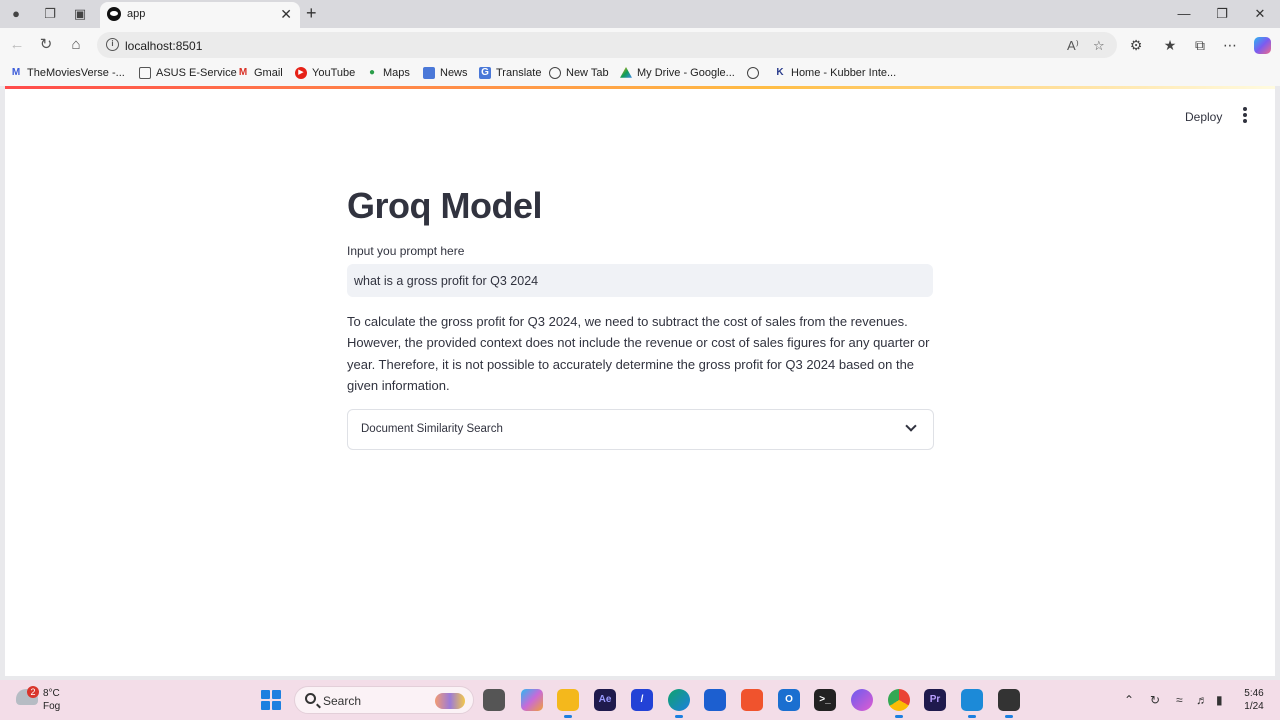 This screenshot has width=1280, height=720. Describe the element at coordinates (605, 700) in the screenshot. I see `after-effects-icon: Ae` at that location.